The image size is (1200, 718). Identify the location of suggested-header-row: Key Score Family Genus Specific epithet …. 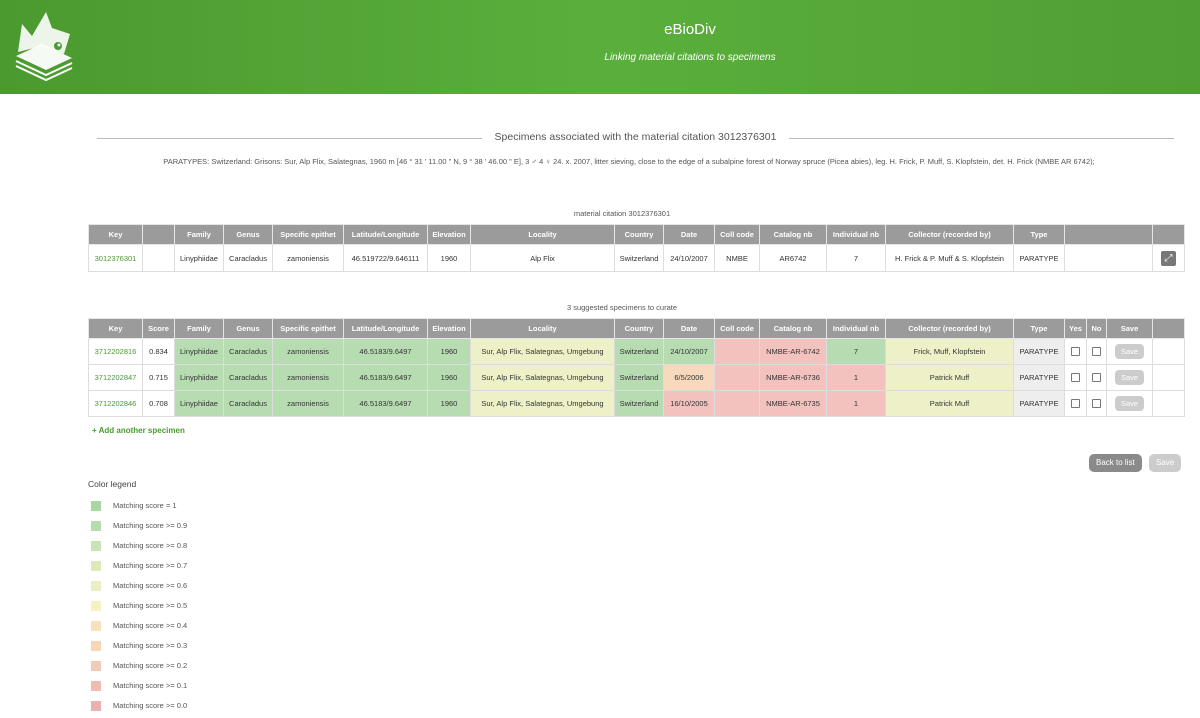
(636, 328).